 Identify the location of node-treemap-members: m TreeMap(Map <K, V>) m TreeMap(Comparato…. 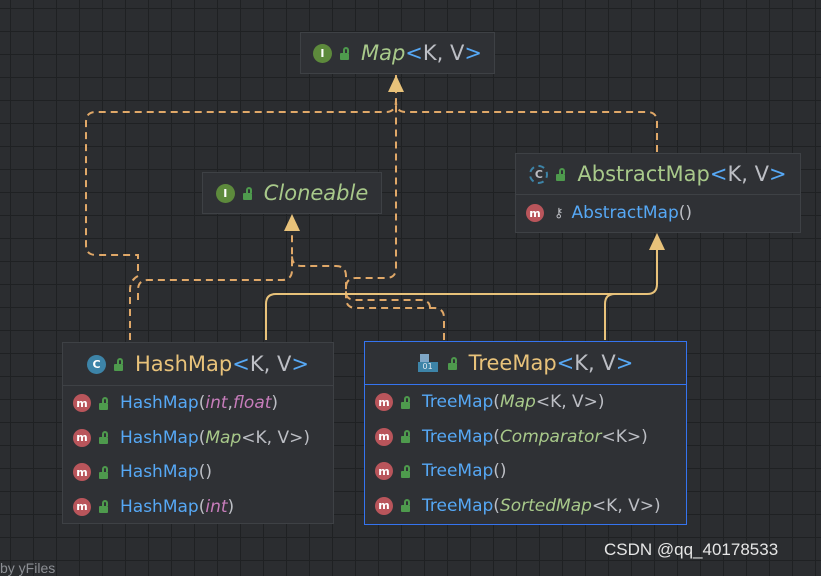
(525, 453).